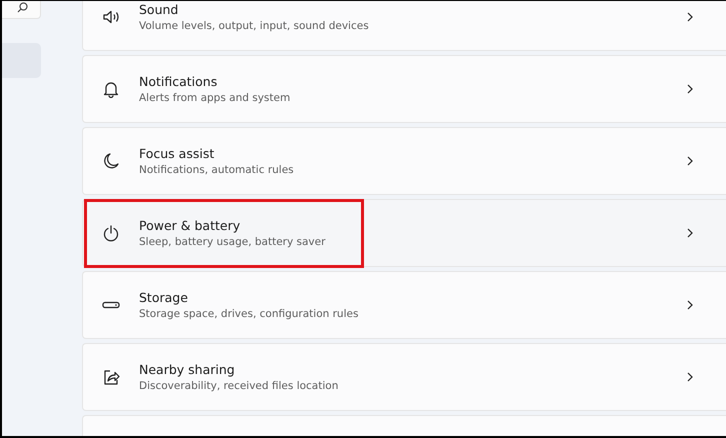 This screenshot has height=438, width=726. I want to click on settings-card: Storage Storage space, drives, configuration rules, so click(404, 305).